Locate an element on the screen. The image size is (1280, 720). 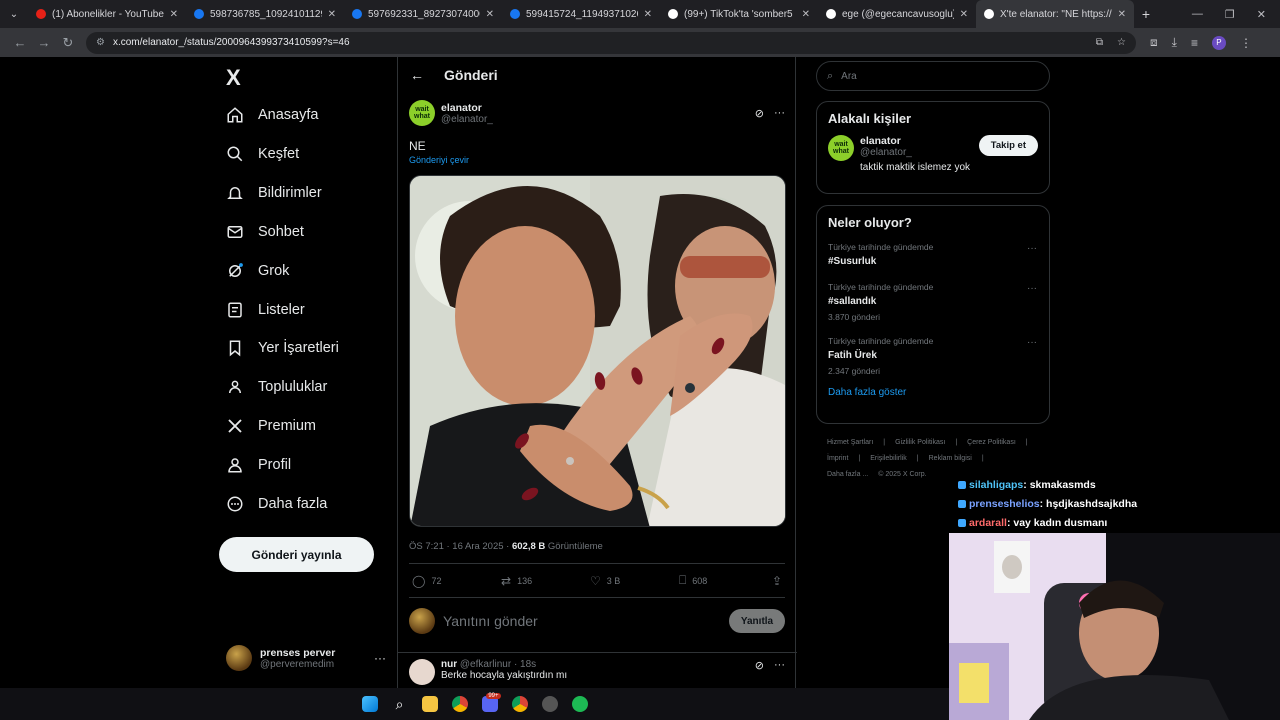
nav-item-sohbet: Sohbet is located at coordinates (265, 232).